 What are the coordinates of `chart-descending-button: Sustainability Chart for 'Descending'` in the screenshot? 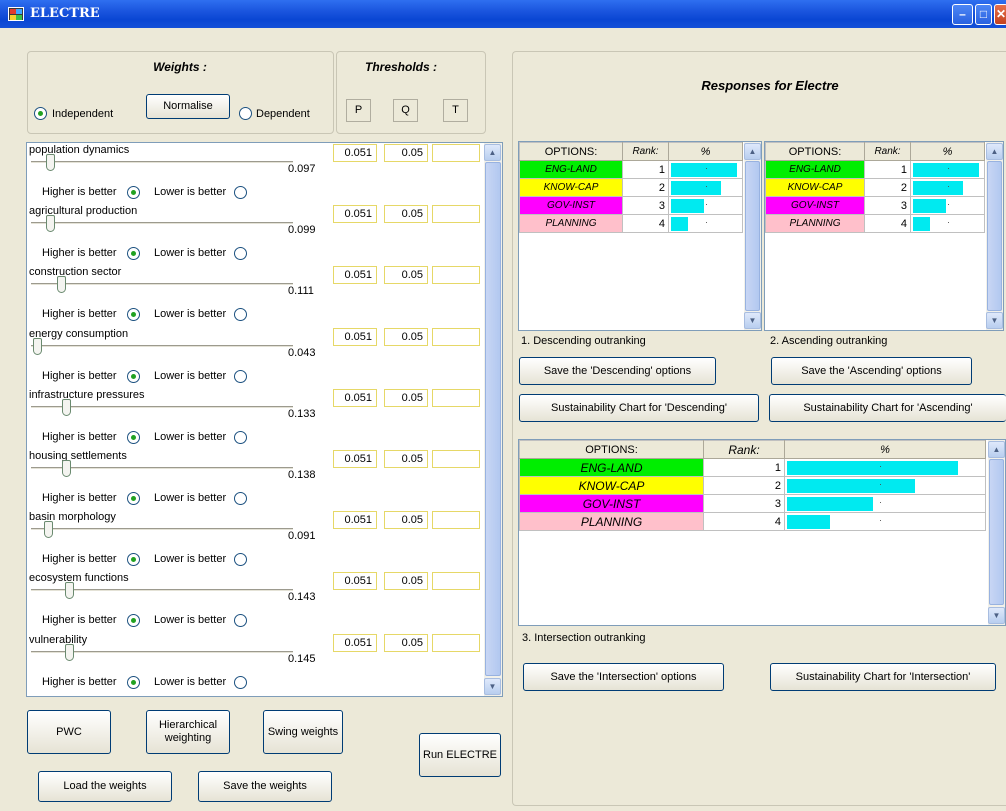 It's located at (639, 408).